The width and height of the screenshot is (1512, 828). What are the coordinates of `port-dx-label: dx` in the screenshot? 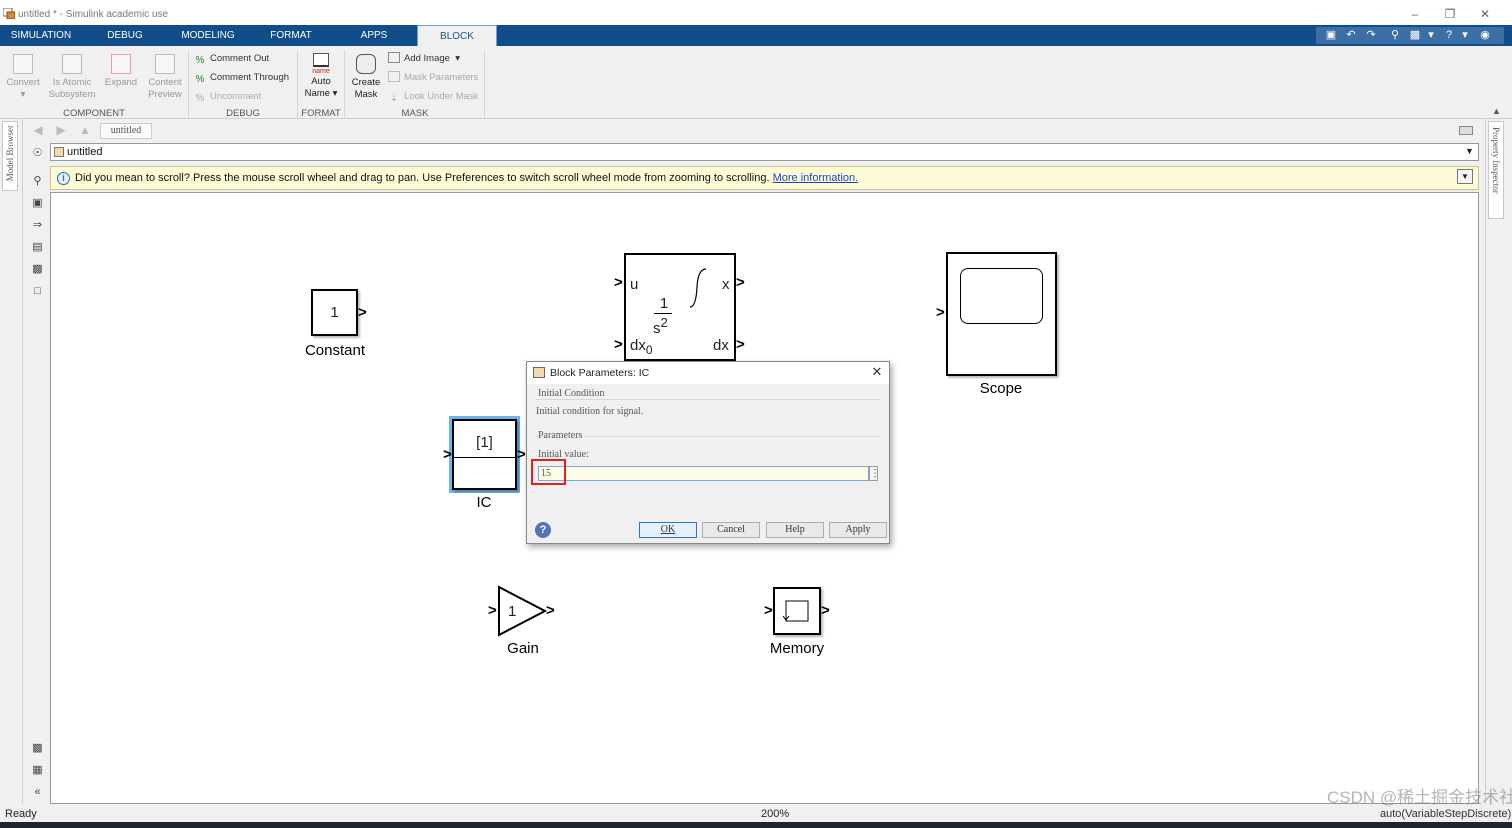 It's located at (721, 345).